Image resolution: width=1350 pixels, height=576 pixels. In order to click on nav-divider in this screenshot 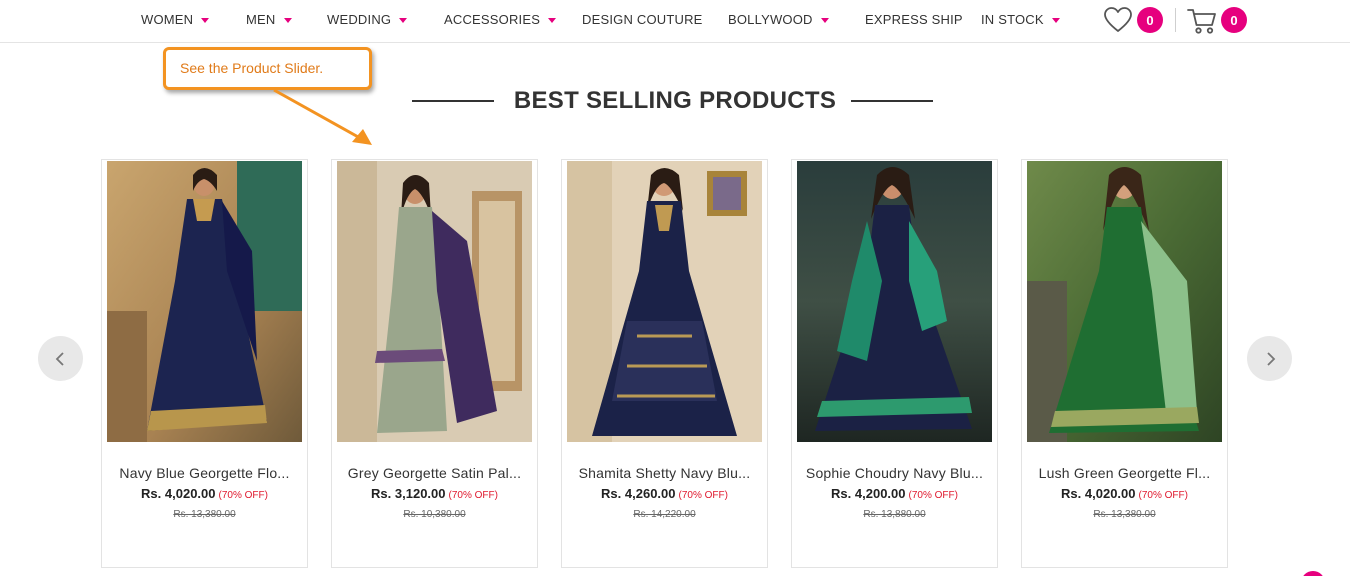, I will do `click(1175, 20)`.